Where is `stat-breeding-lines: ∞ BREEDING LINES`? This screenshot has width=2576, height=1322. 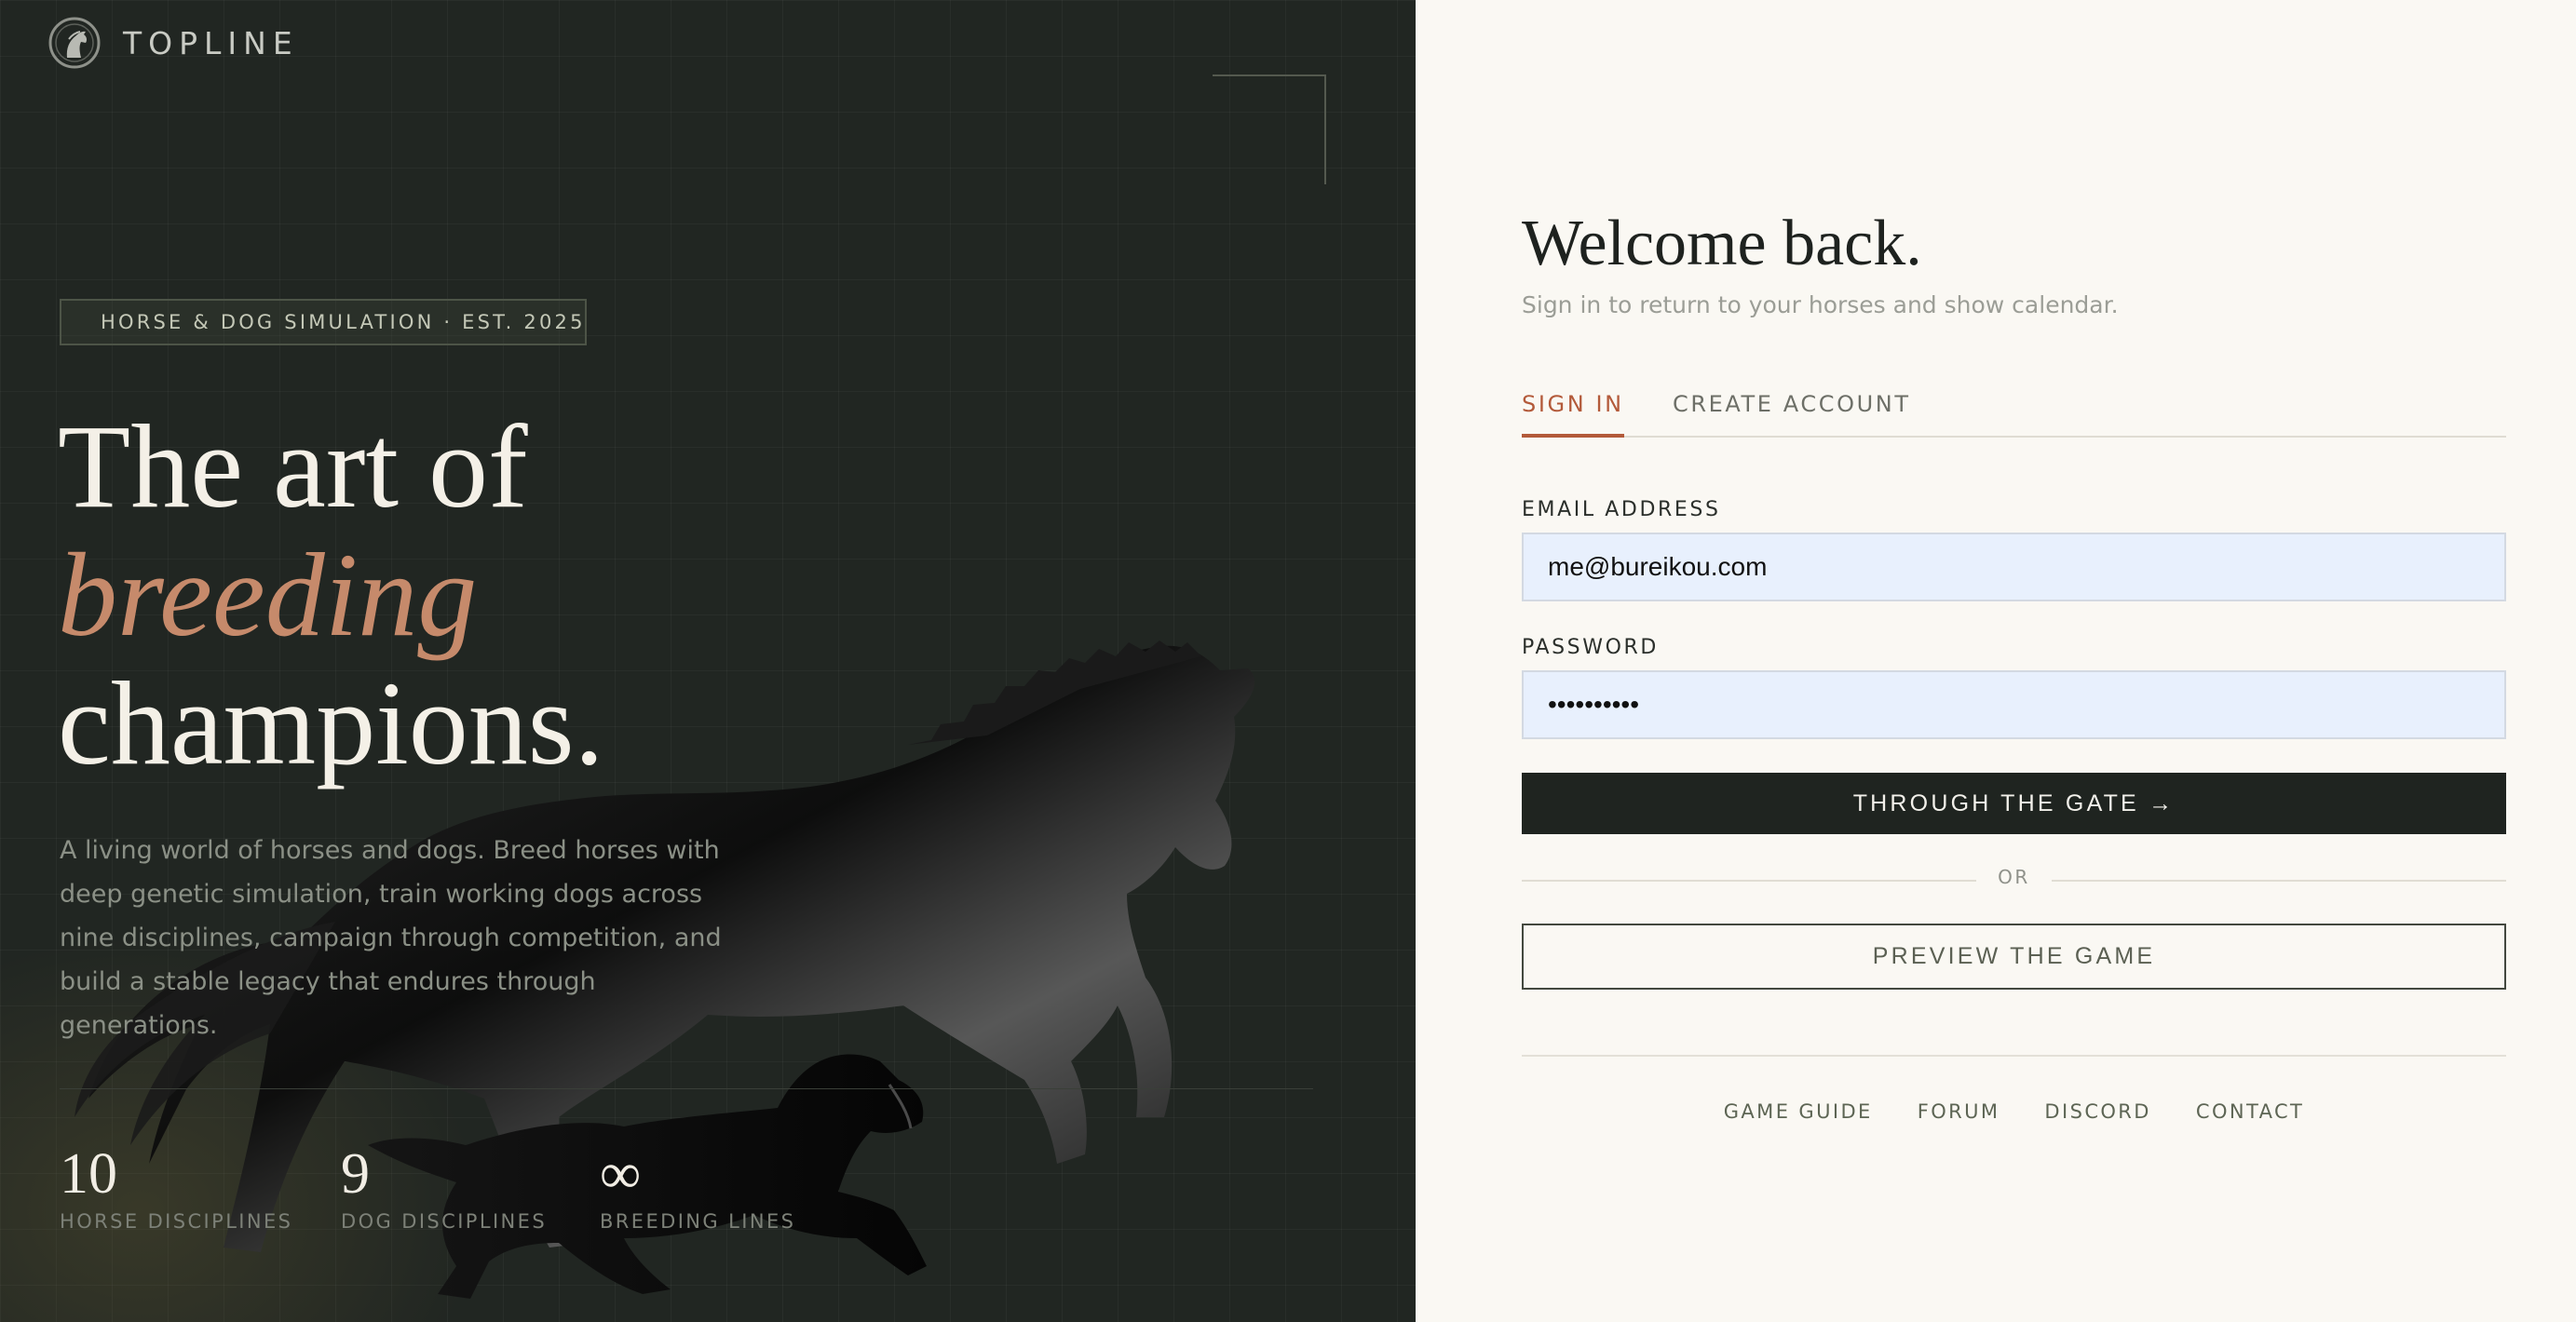 stat-breeding-lines: ∞ BREEDING LINES is located at coordinates (697, 1188).